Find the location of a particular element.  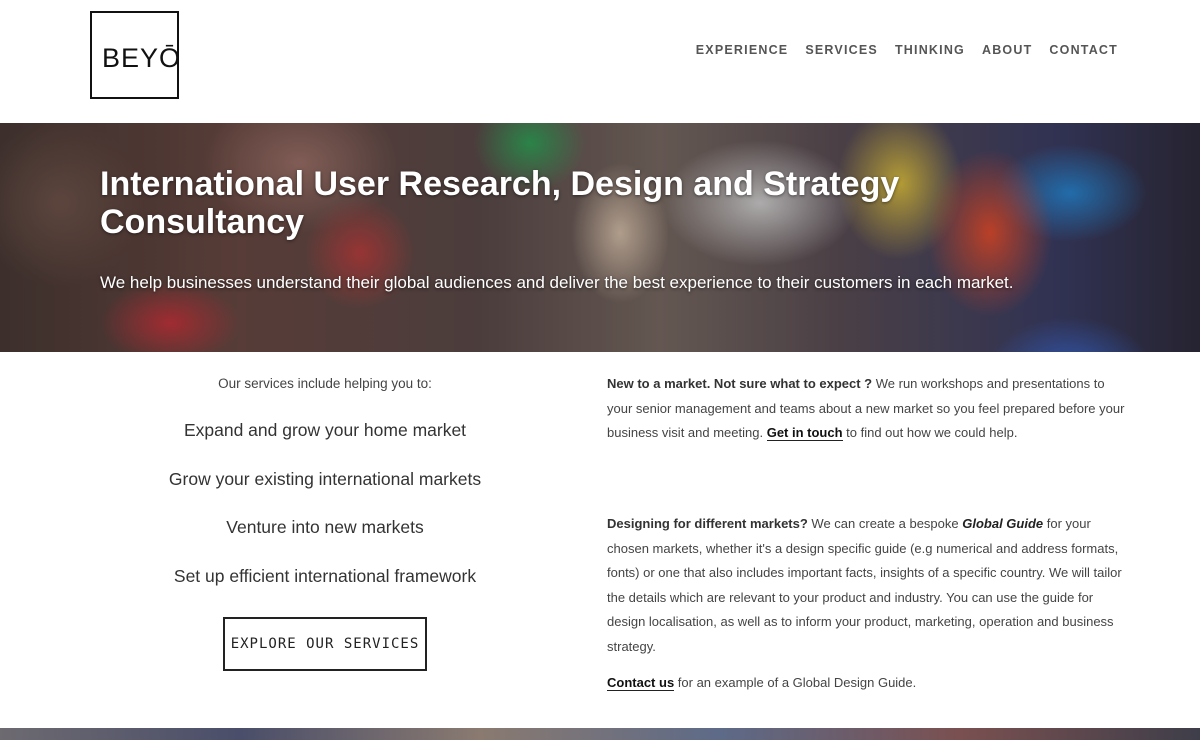

service-item: Venture into new markets is located at coordinates (325, 527).